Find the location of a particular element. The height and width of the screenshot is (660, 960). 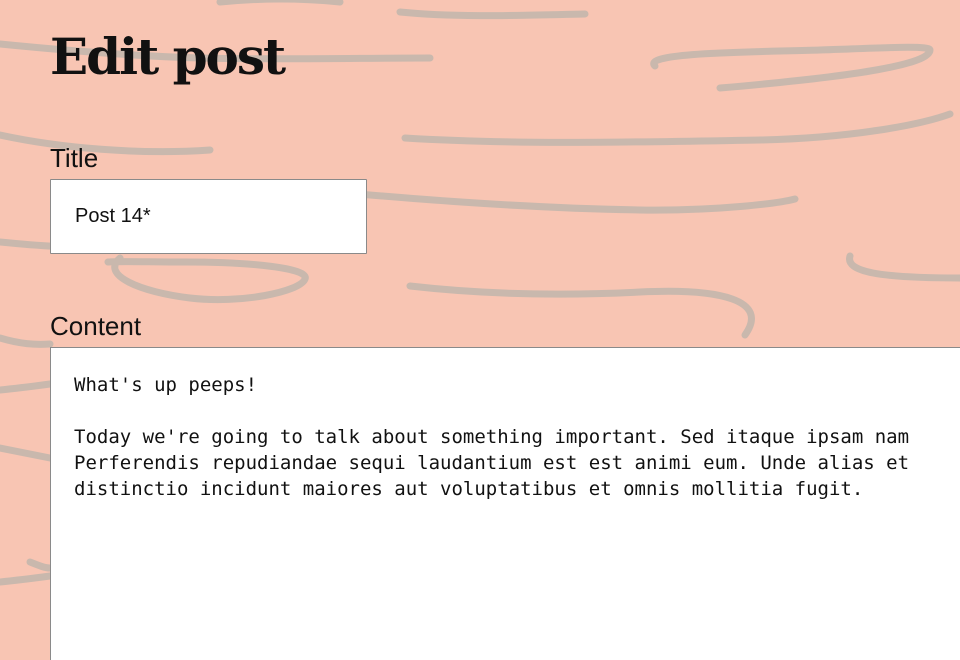

title-input is located at coordinates (208, 216).